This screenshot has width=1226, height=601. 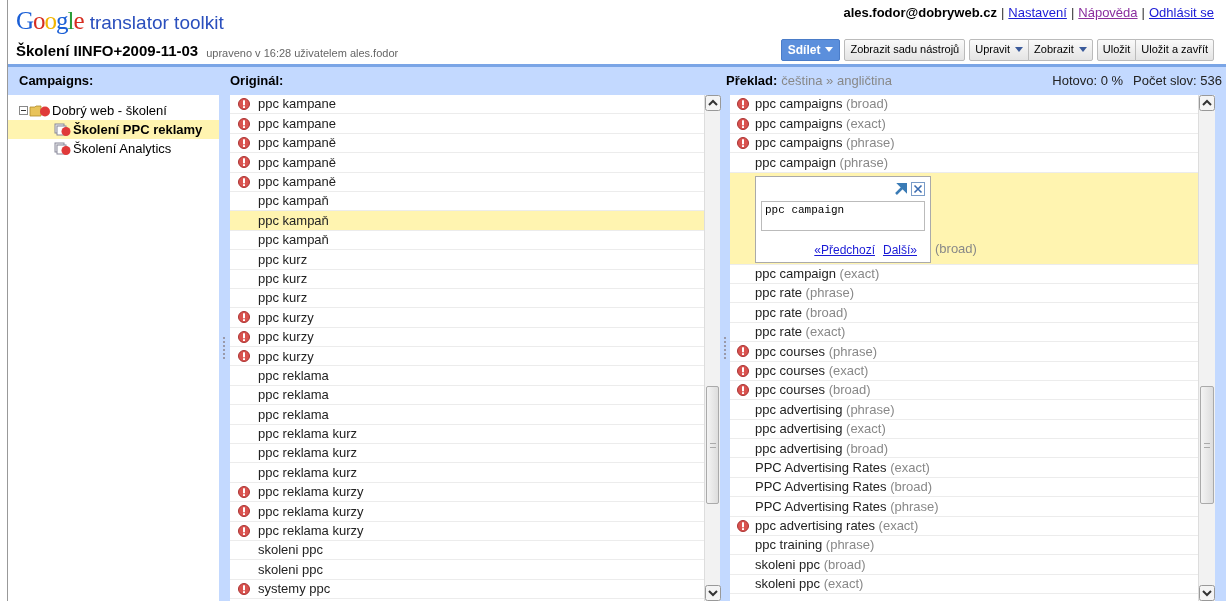 I want to click on language-pair: čeština » angličtina, so click(x=836, y=81).